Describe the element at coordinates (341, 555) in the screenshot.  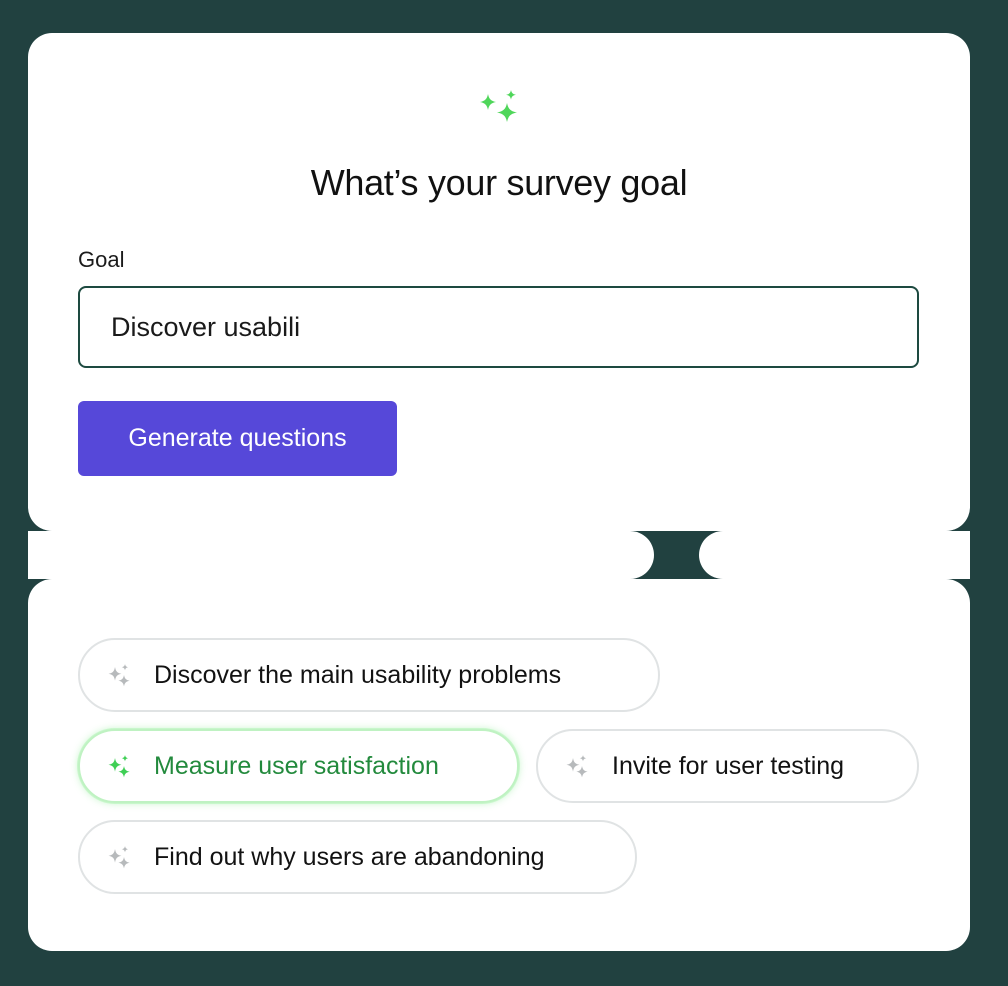
I see `card-connector-left` at that location.